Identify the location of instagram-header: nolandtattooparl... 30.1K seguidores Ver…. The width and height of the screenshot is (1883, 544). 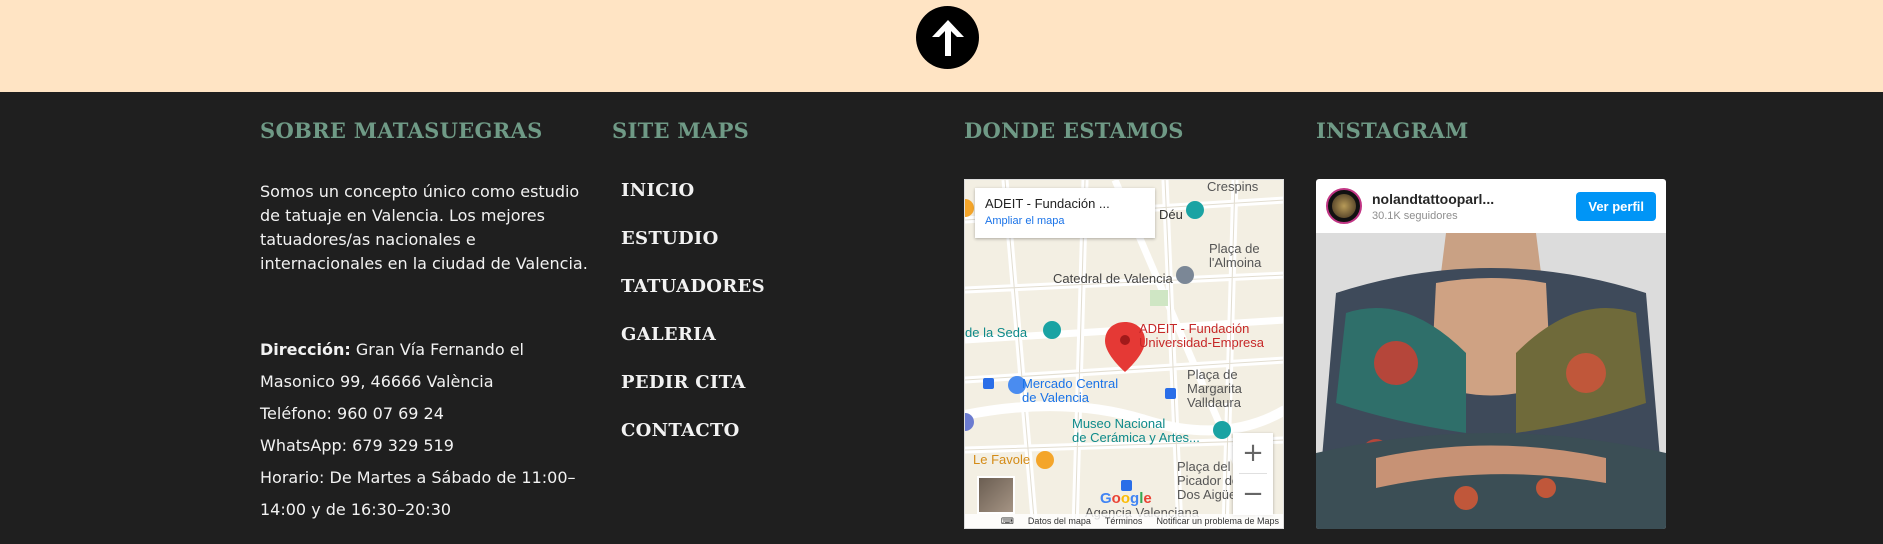
(1491, 206).